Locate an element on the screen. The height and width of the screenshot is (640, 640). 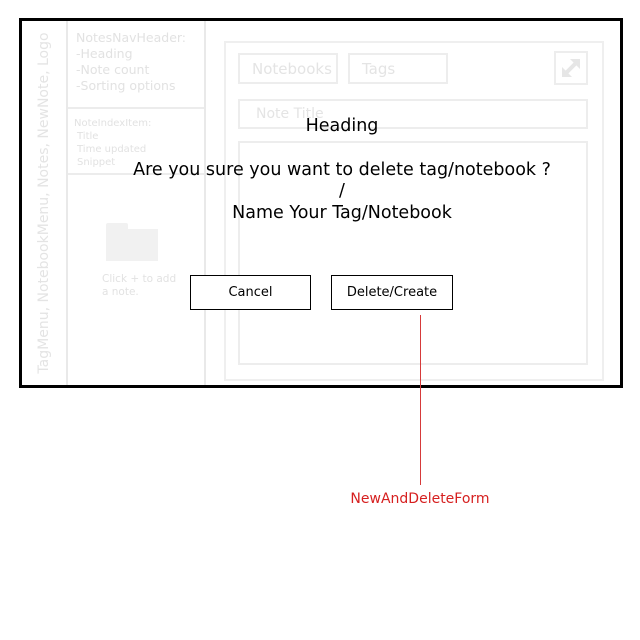
delete-create-button: Delete/Create is located at coordinates (392, 292).